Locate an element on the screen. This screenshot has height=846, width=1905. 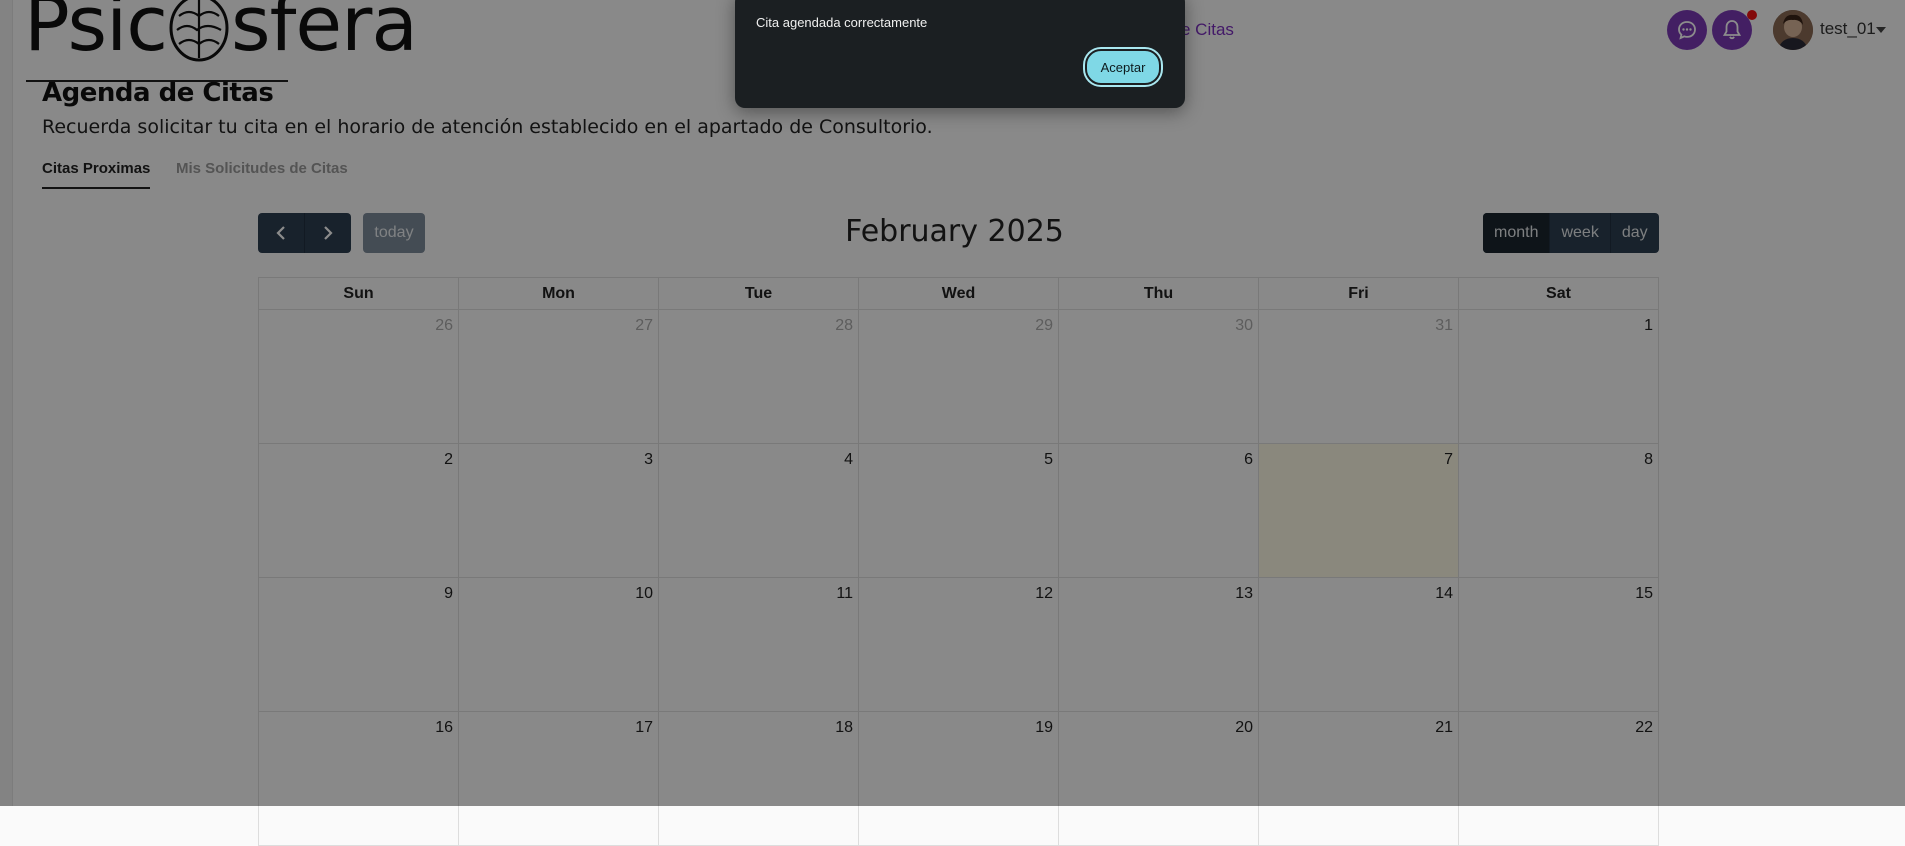
confirm-button: Aceptar is located at coordinates (1123, 67).